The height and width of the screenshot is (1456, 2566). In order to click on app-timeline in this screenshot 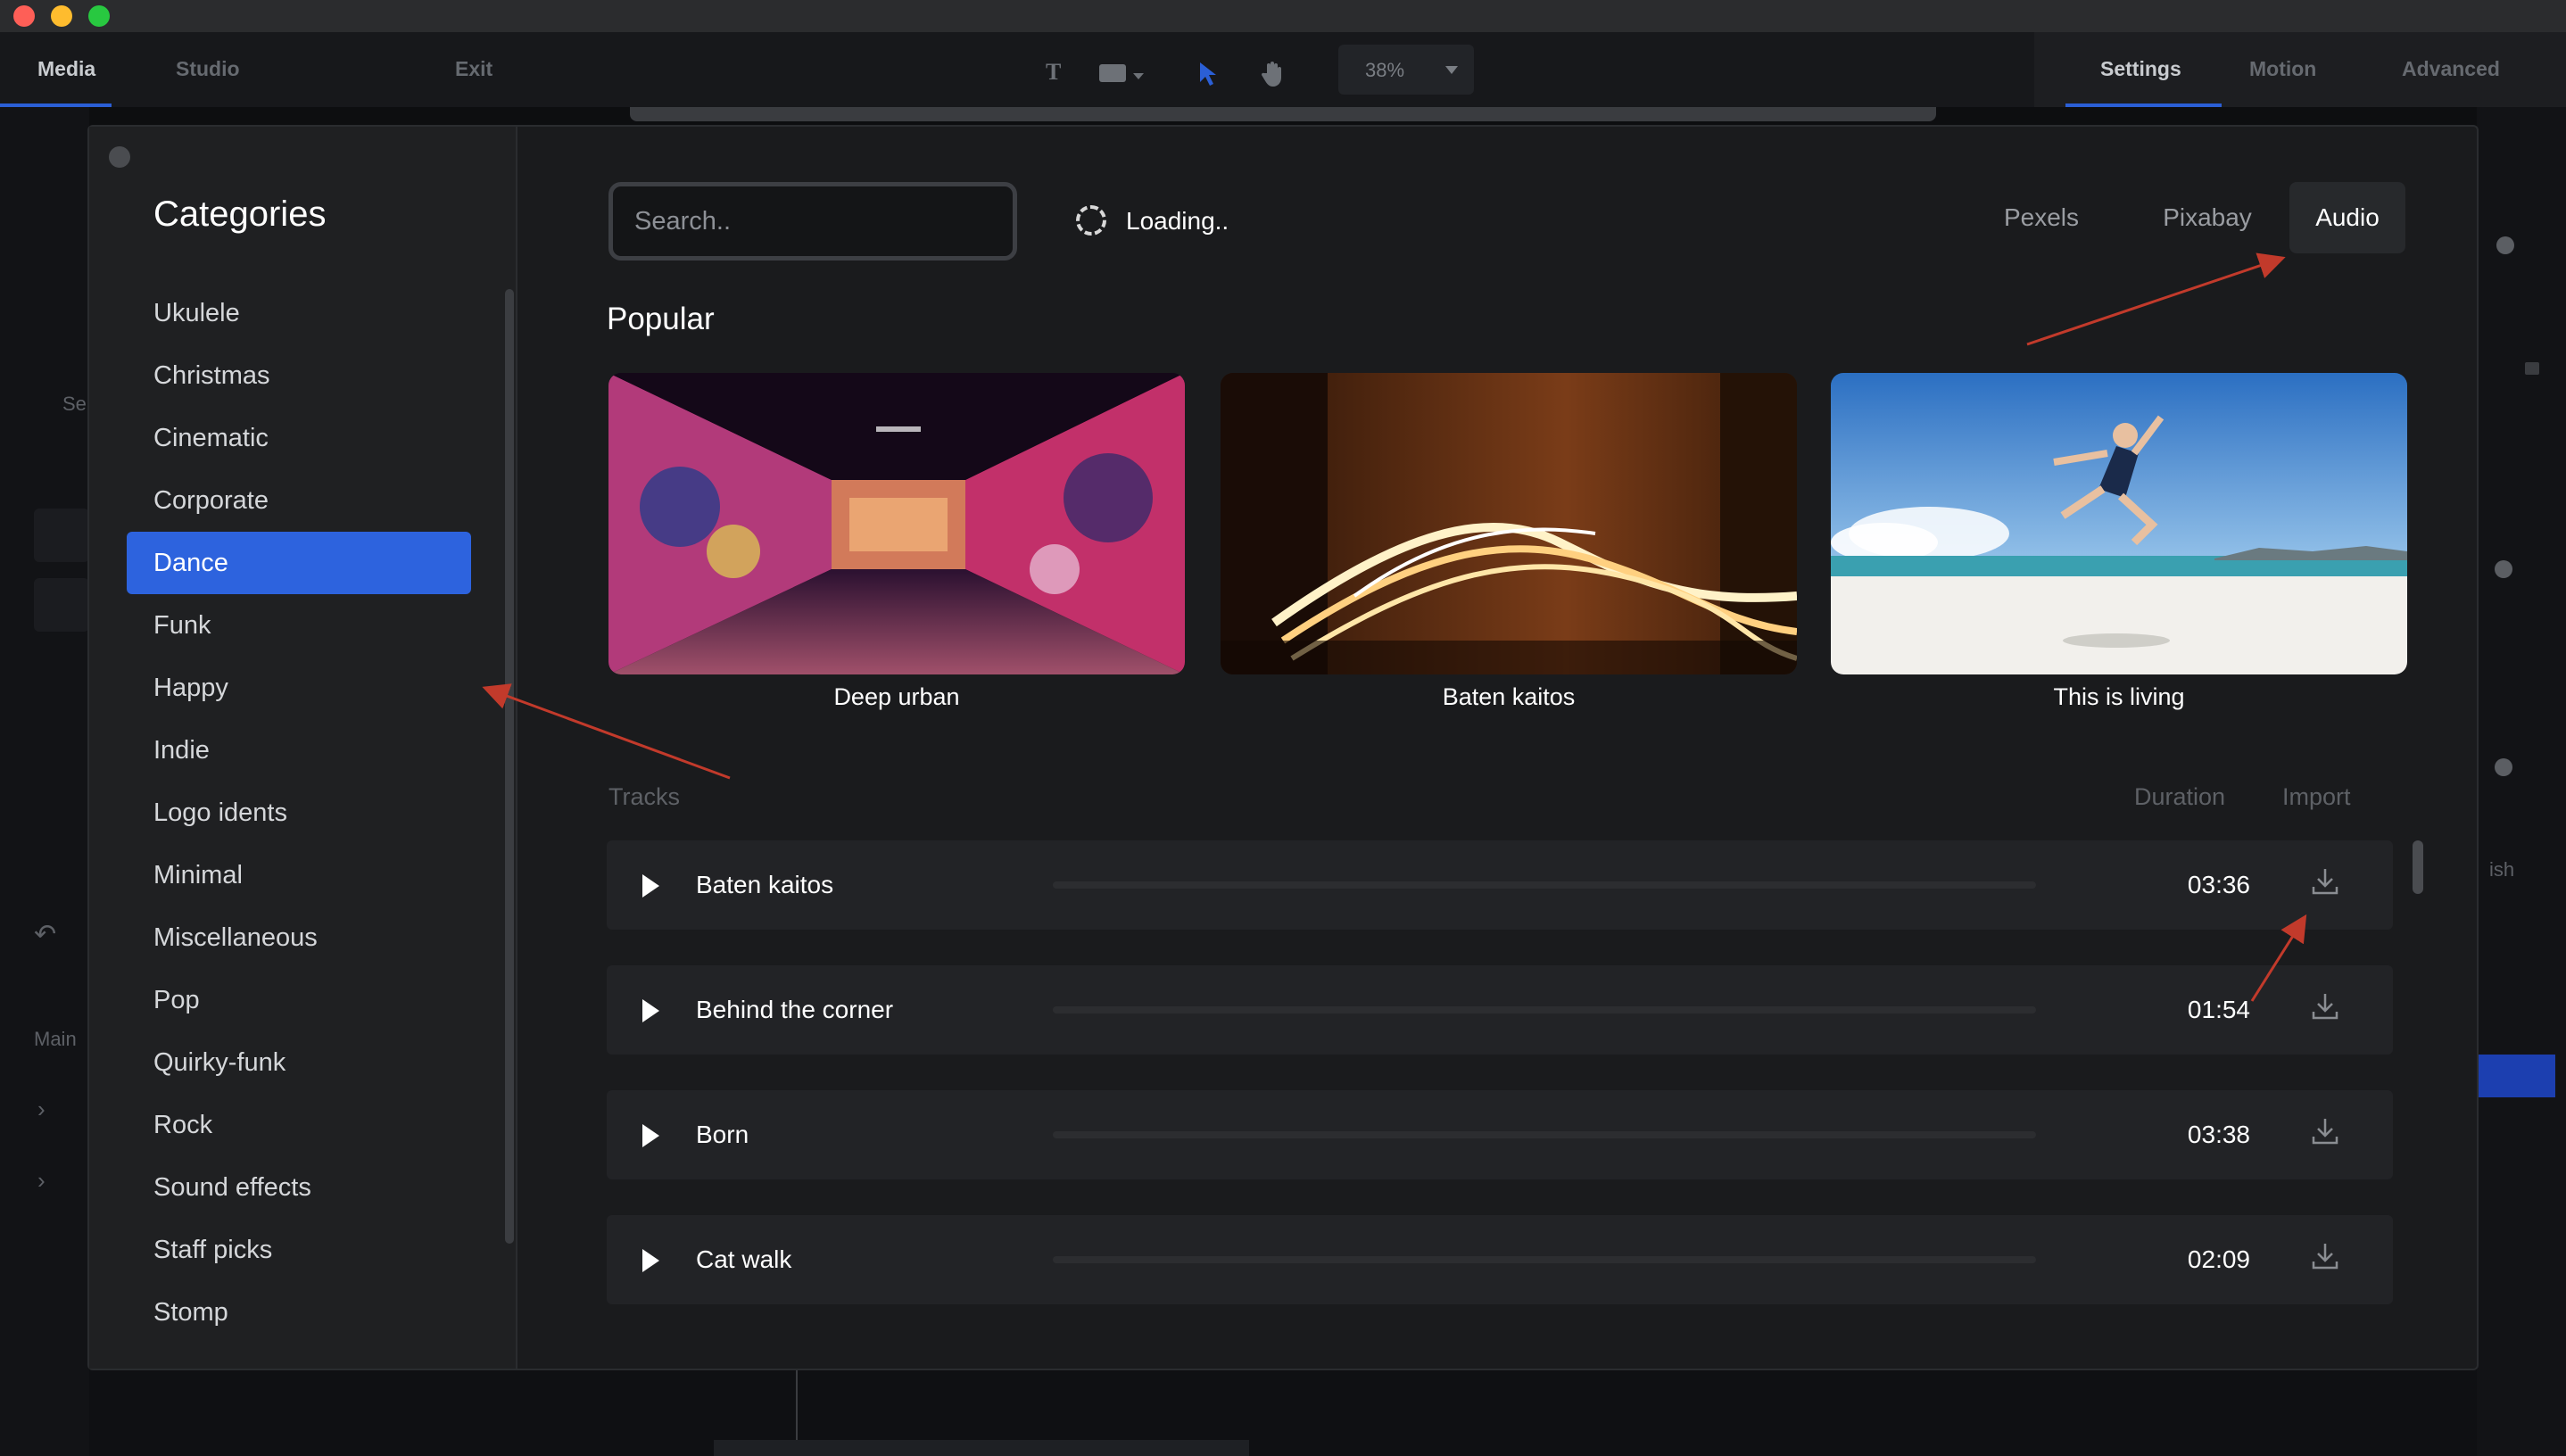, I will do `click(1283, 1413)`.